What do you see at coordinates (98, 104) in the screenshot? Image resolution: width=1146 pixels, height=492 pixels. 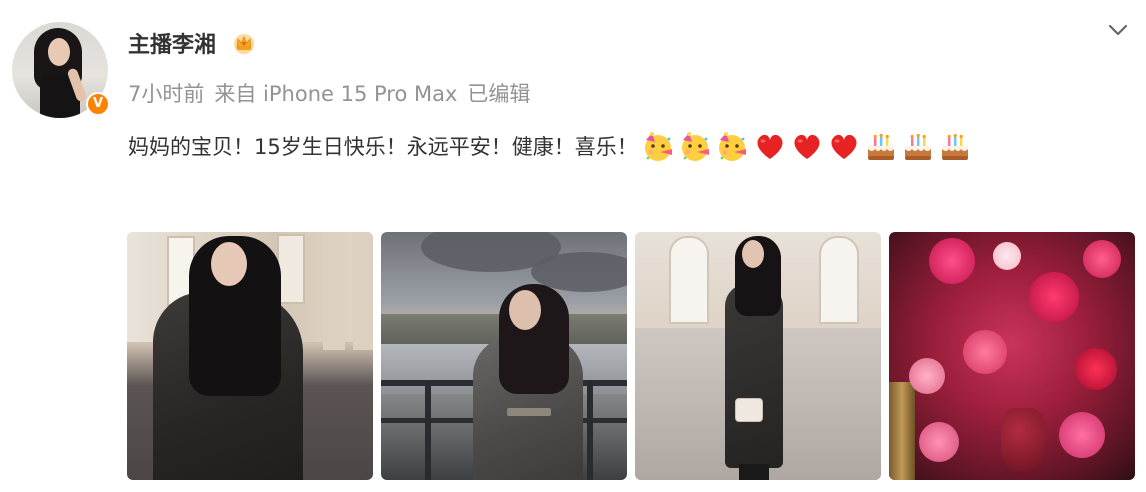 I see `verified-badge: V` at bounding box center [98, 104].